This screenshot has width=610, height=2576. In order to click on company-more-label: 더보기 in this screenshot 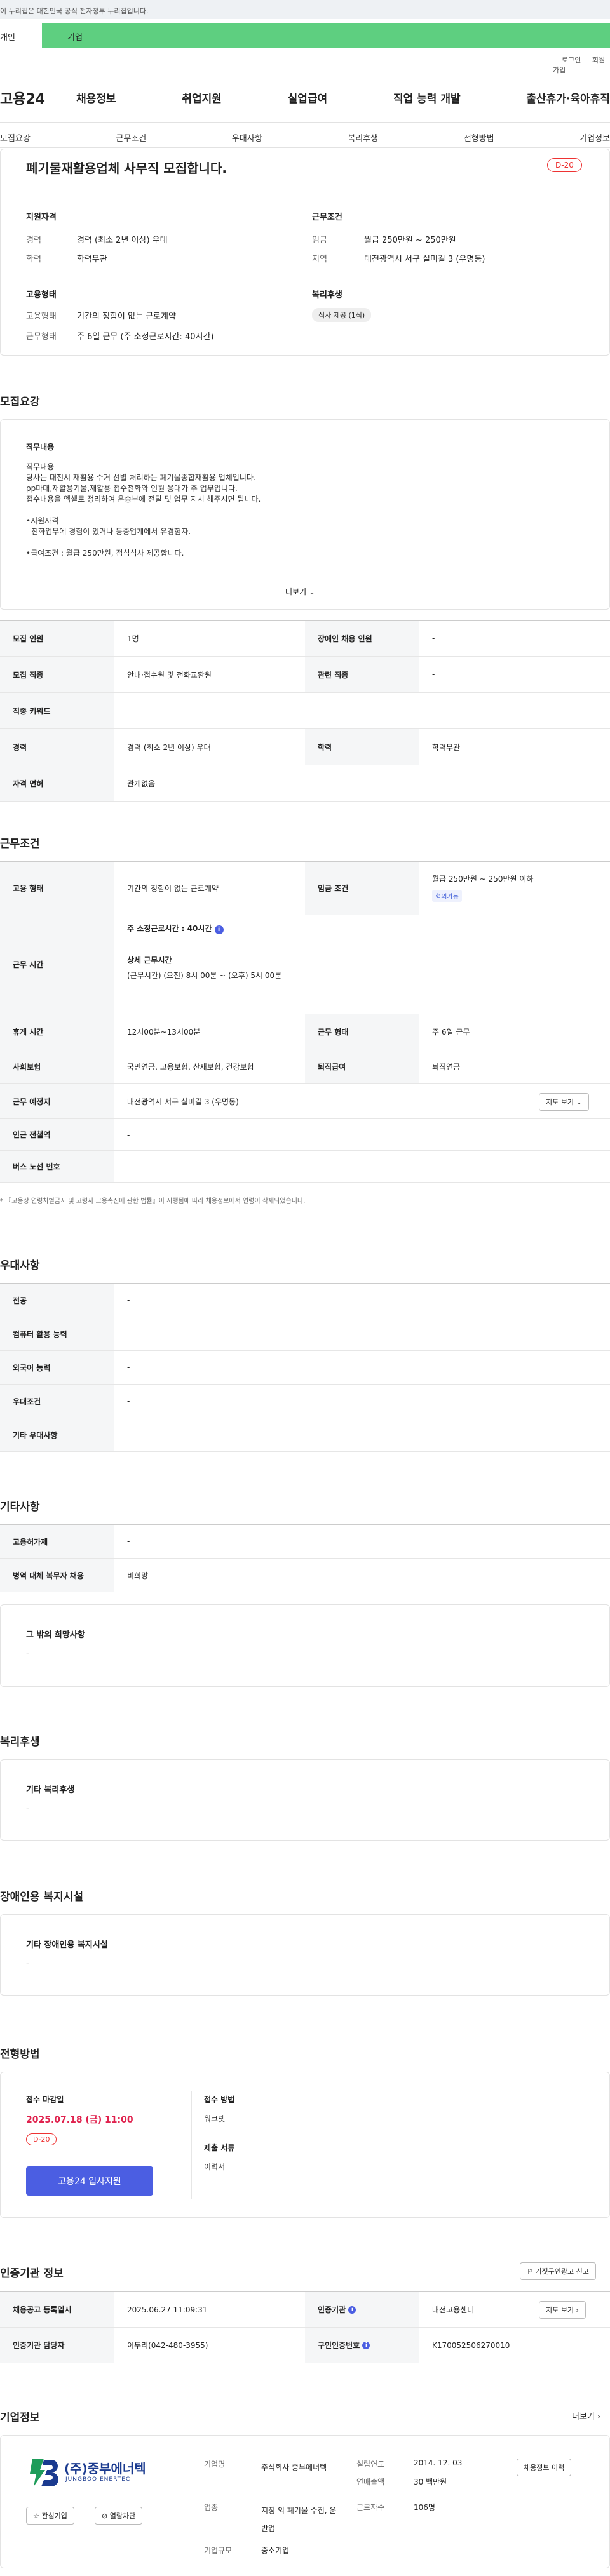, I will do `click(583, 2417)`.